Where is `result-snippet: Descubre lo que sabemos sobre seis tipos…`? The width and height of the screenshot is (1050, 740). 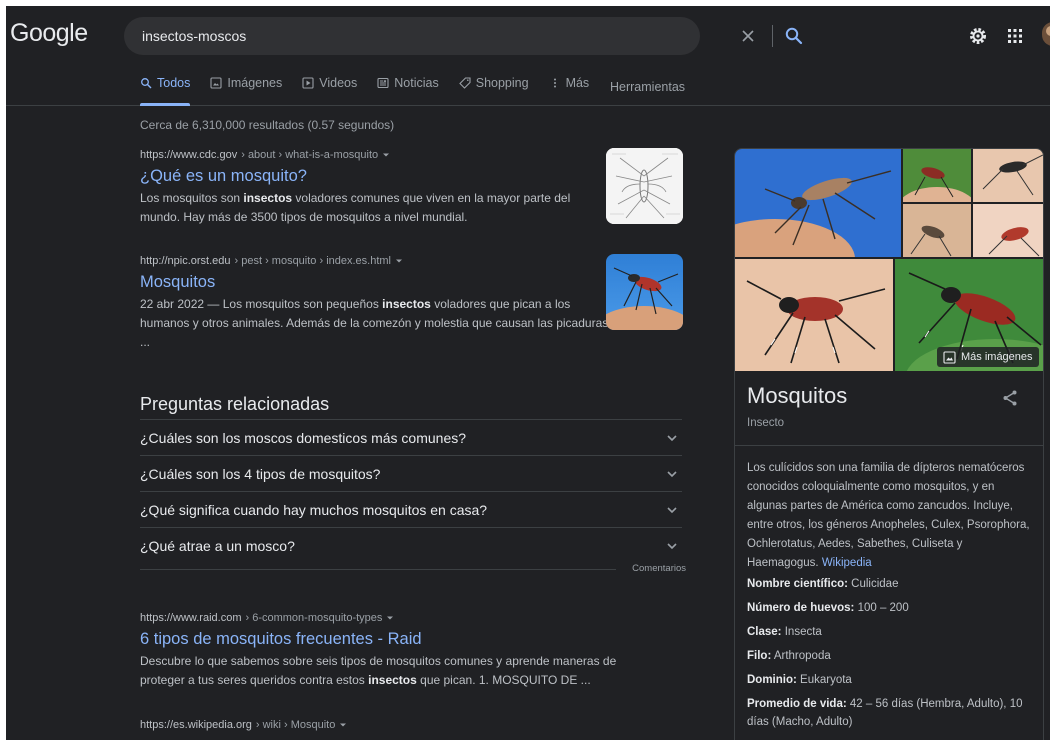 result-snippet: Descubre lo que sabemos sobre seis tipos… is located at coordinates (378, 670).